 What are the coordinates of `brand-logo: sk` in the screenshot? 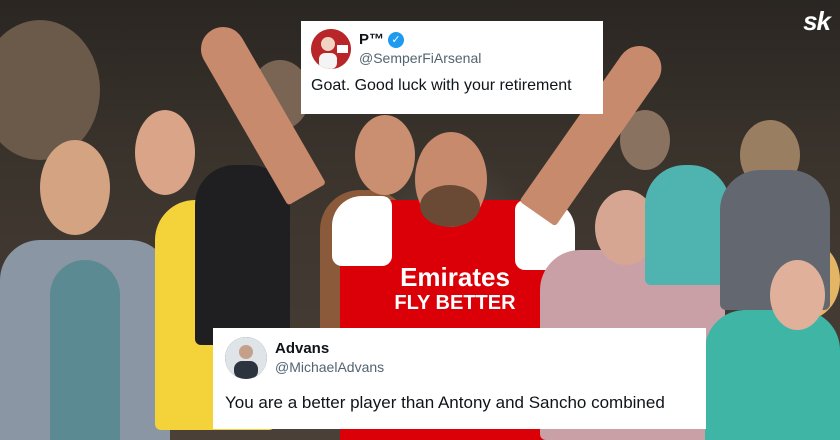 It's located at (817, 21).